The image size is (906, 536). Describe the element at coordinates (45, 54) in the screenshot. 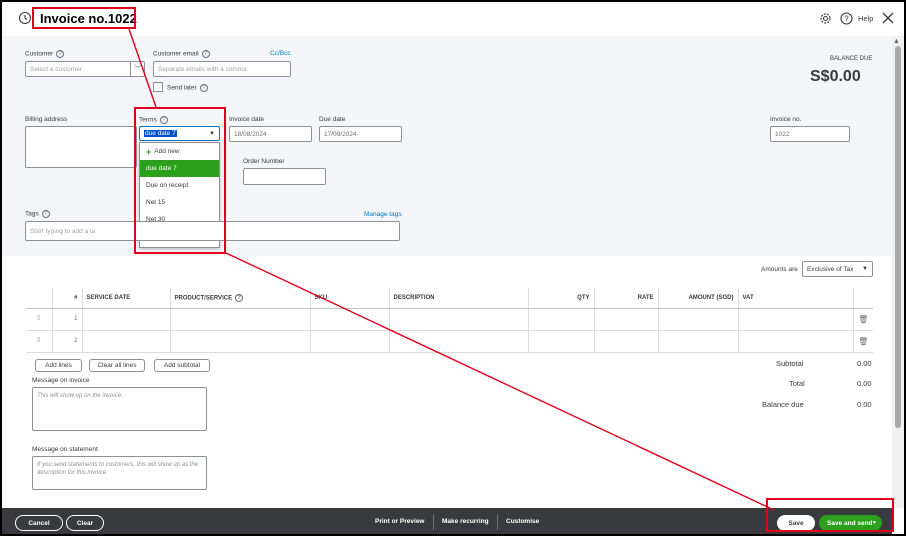

I see `customer-label: Customer?` at that location.